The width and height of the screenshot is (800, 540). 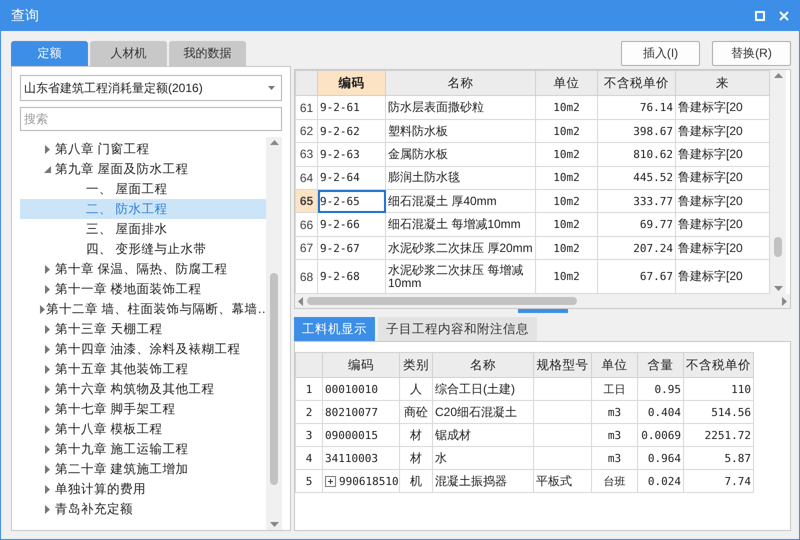 What do you see at coordinates (309, 412) in the screenshot?
I see `row-number: 2` at bounding box center [309, 412].